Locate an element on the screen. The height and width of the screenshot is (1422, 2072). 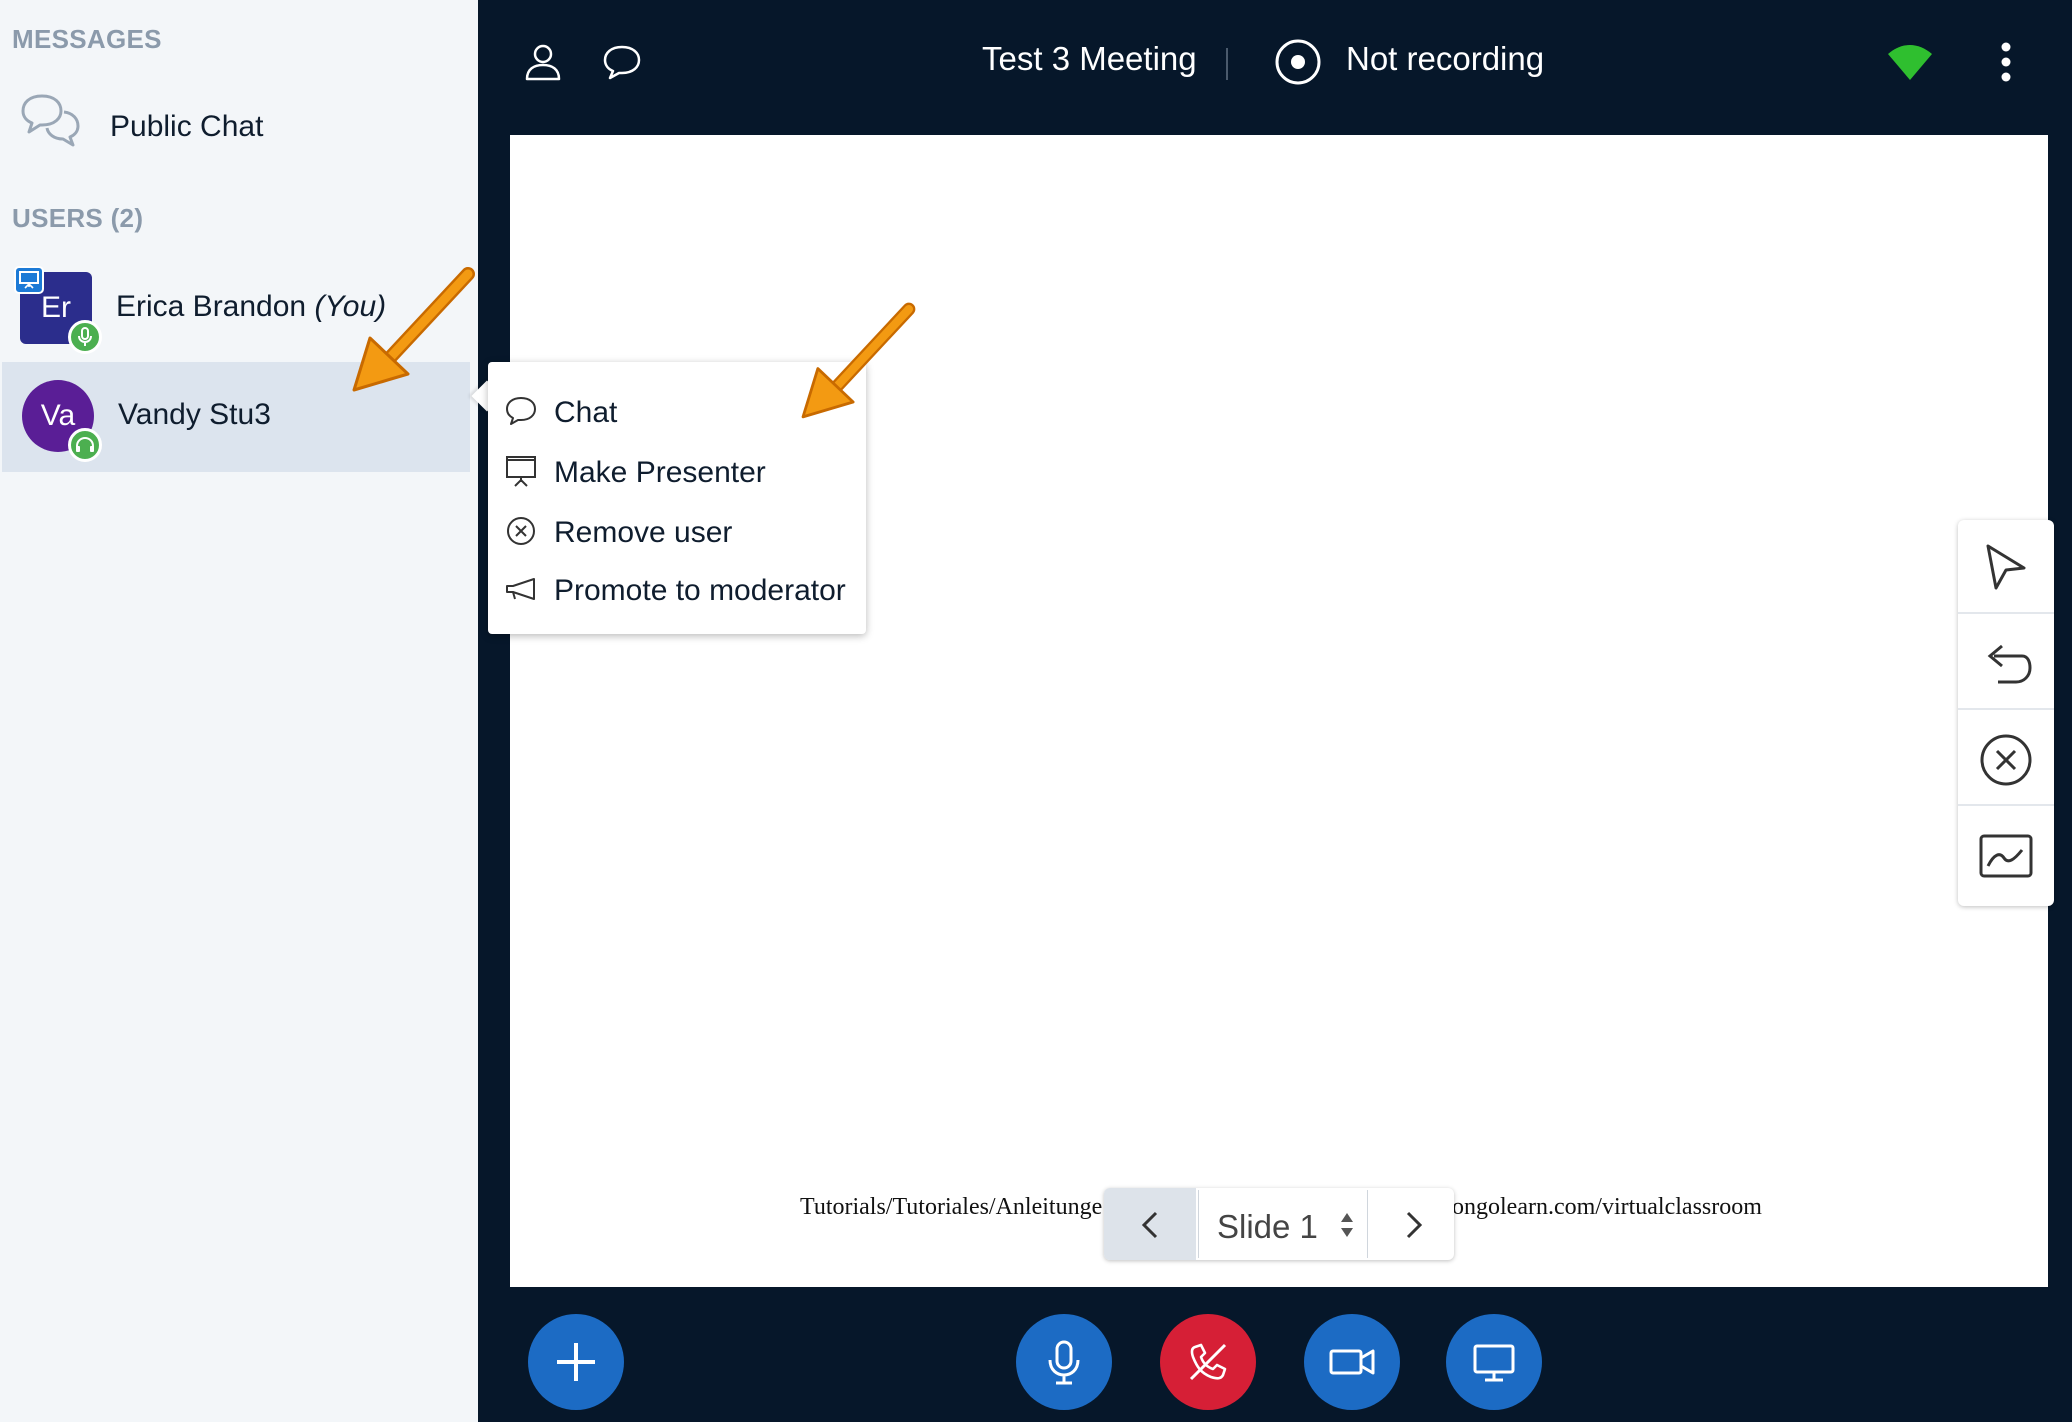
microphone-icon is located at coordinates (1064, 1362).